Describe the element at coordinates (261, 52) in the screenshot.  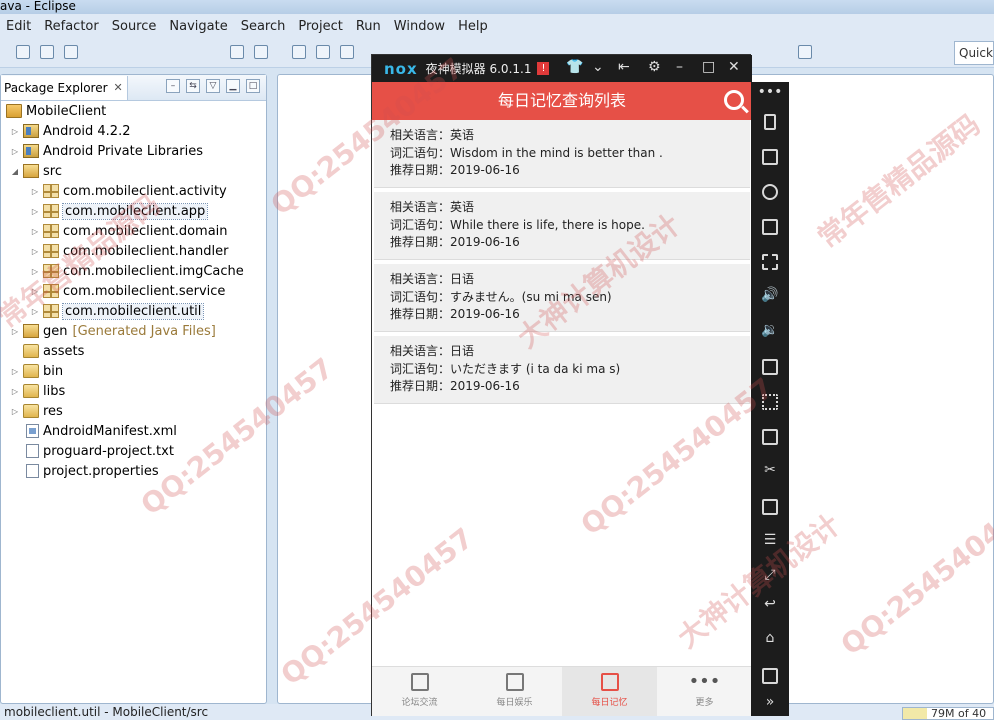
I see `check-icon` at that location.